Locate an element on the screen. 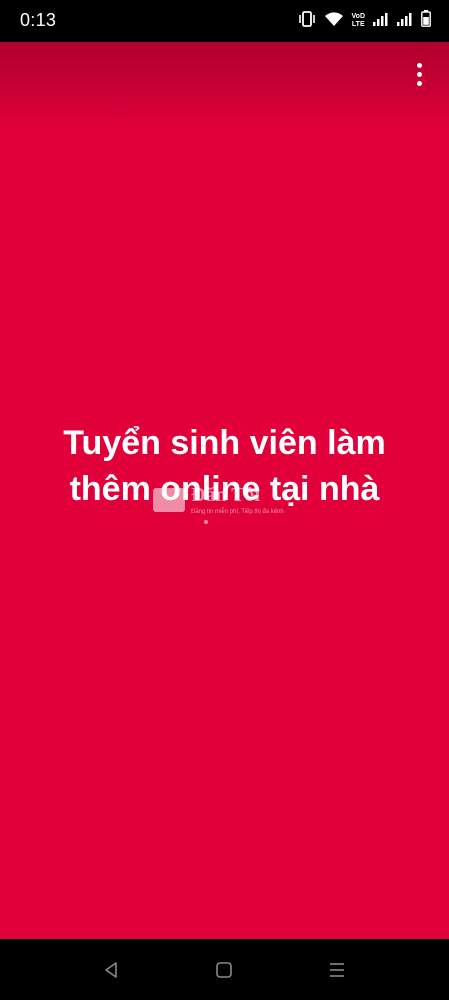 Image resolution: width=449 pixels, height=1000 pixels. back-button is located at coordinates (111, 970).